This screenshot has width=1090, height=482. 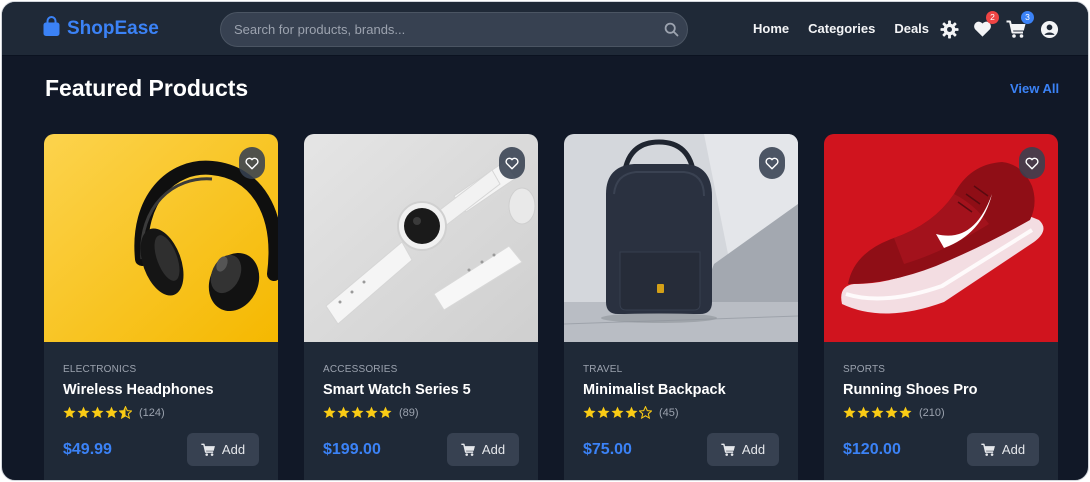 What do you see at coordinates (87, 449) in the screenshot?
I see `product-price: $49.99` at bounding box center [87, 449].